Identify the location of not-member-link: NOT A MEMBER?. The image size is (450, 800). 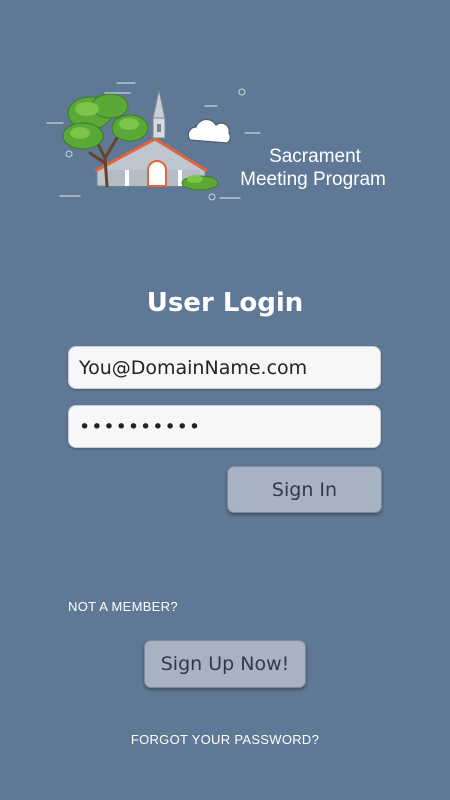
(123, 606).